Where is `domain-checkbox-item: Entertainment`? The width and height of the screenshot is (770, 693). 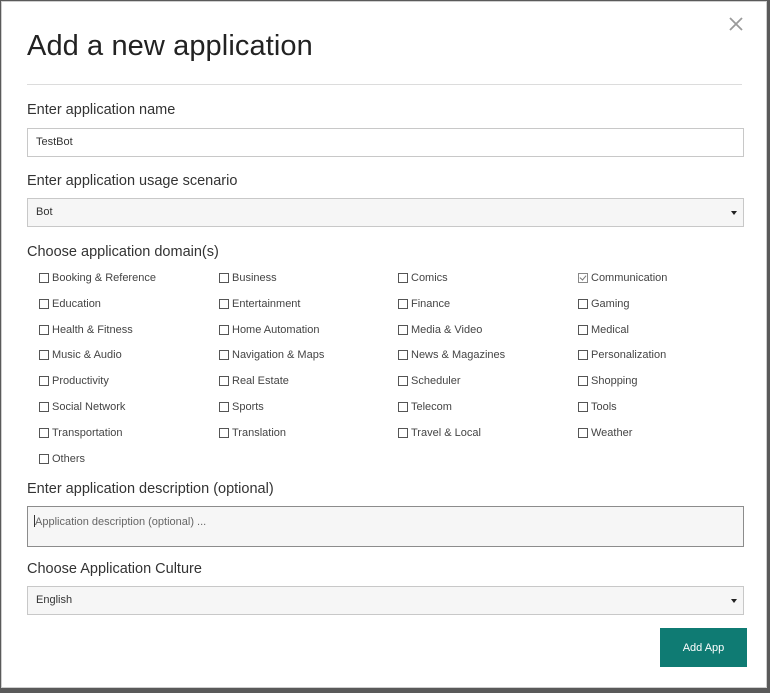 domain-checkbox-item: Entertainment is located at coordinates (259, 304).